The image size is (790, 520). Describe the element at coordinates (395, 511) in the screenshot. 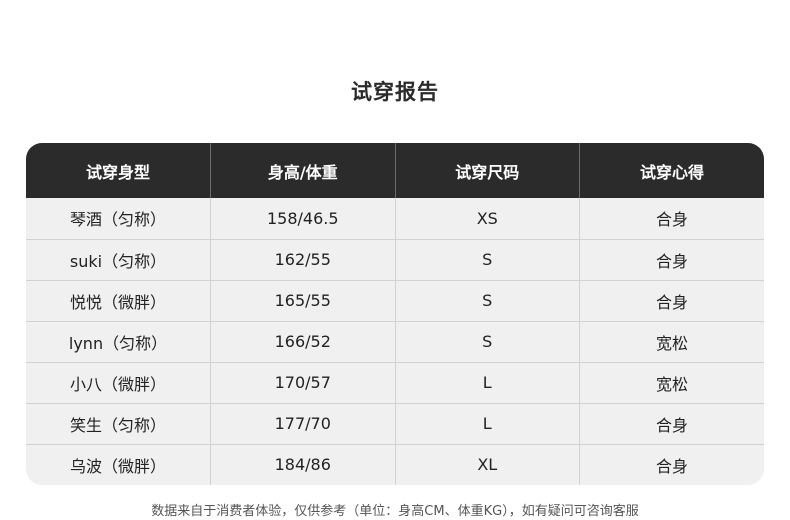

I see `footnote: 数据来自于消费者体验，仅供参考（单位：身高CM、体重KG），如有疑问可咨询客服` at that location.